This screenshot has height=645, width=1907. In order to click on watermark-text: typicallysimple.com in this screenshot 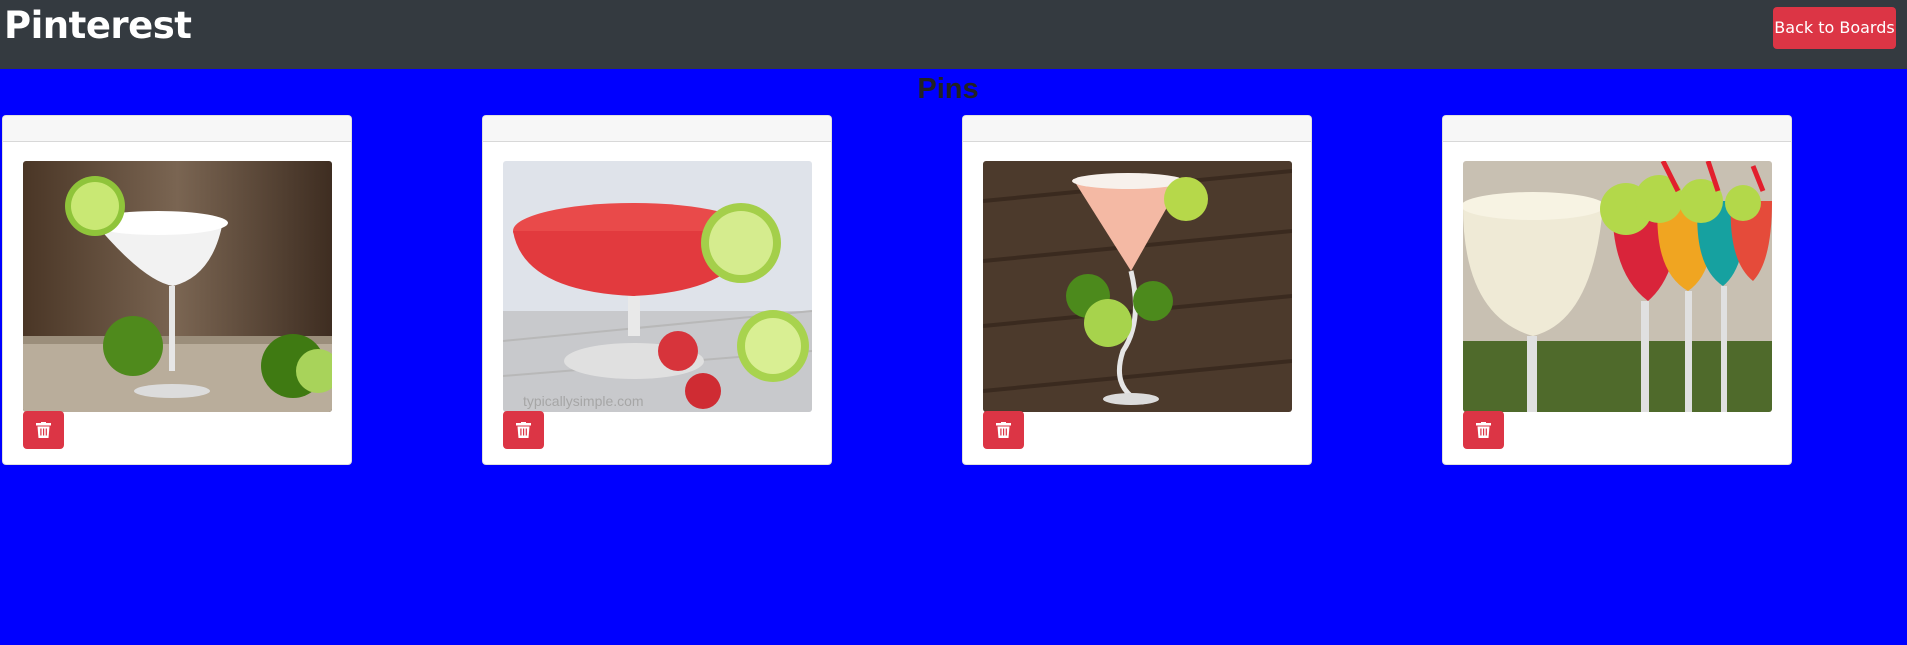, I will do `click(583, 401)`.